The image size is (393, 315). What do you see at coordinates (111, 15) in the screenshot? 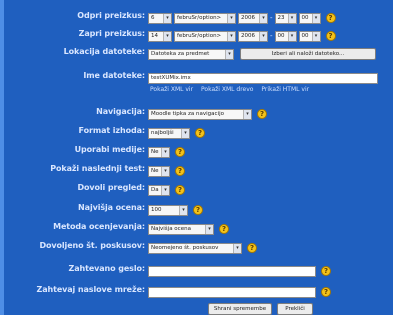
I see `open-label: Odpri preizkus:` at bounding box center [111, 15].